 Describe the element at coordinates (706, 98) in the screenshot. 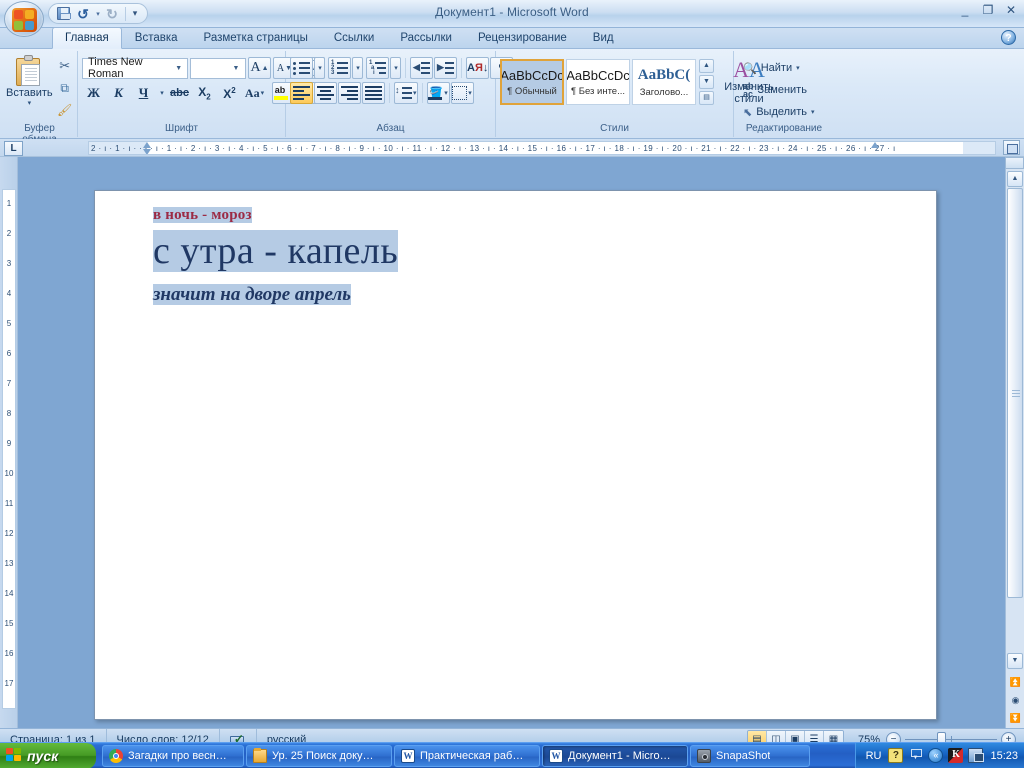

I see `styles-more-button: ▤` at that location.